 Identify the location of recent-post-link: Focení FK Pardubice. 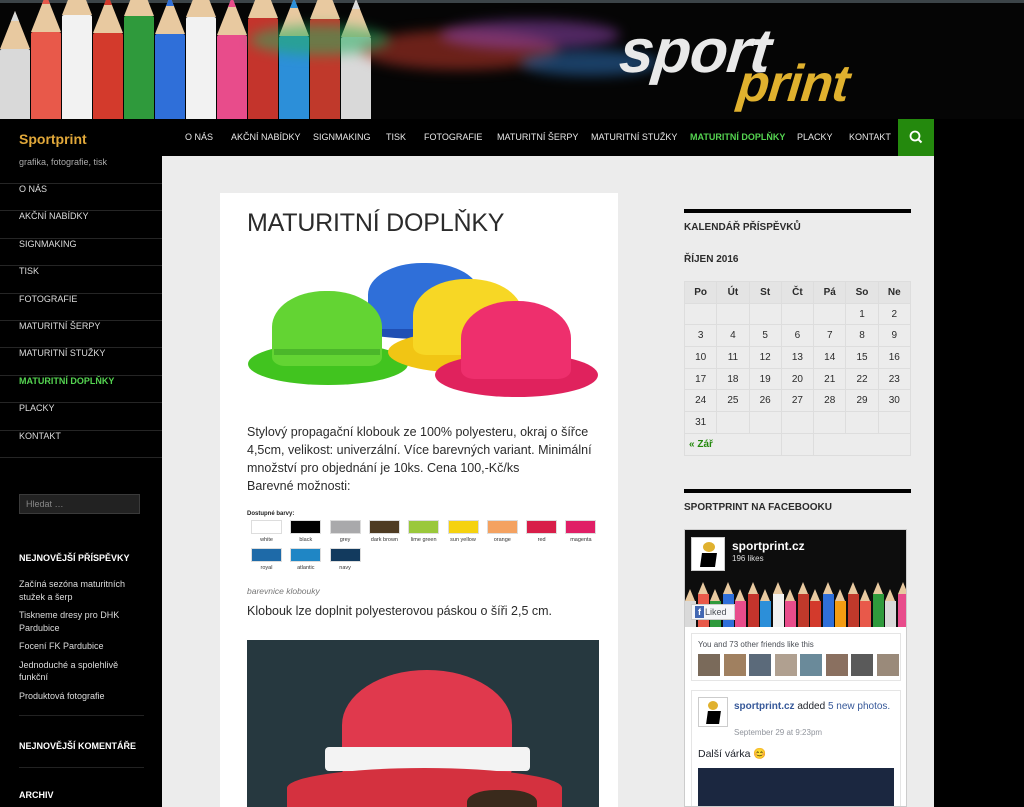
(81, 646).